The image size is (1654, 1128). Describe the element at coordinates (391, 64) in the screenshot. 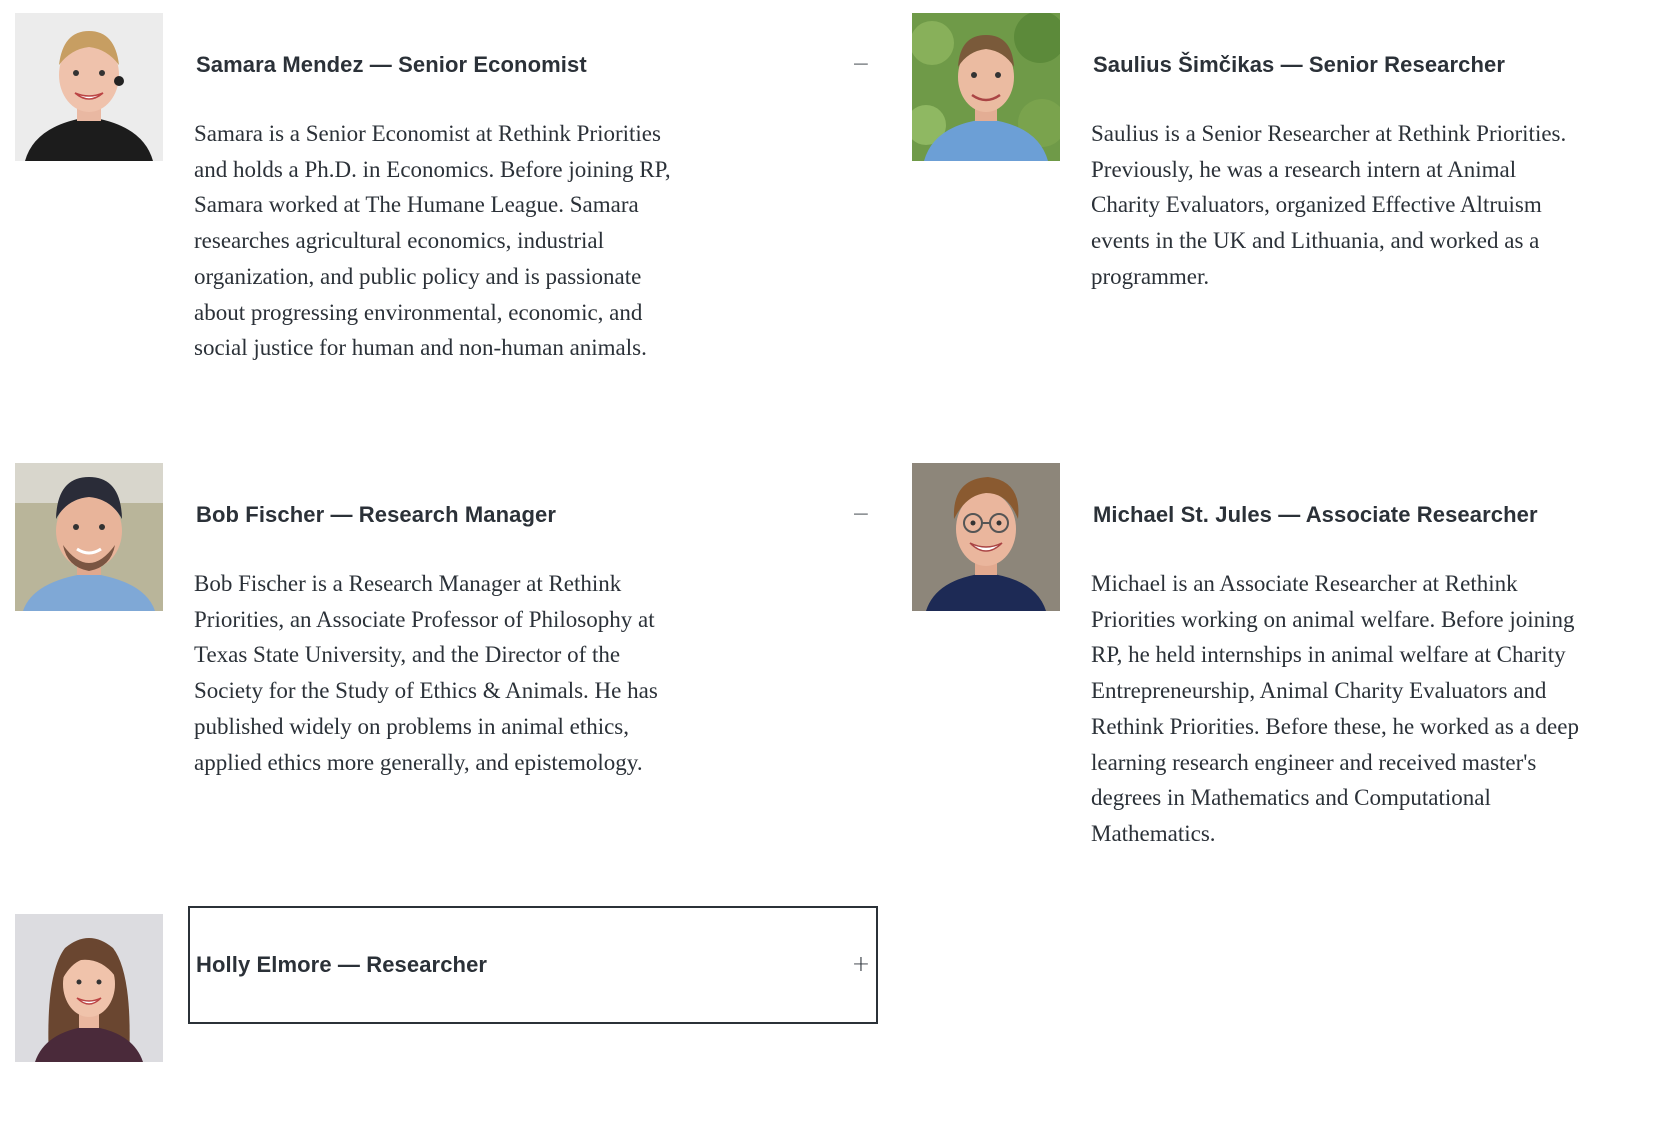

I see `member-name: Samara Mendez — Senior Economist` at that location.